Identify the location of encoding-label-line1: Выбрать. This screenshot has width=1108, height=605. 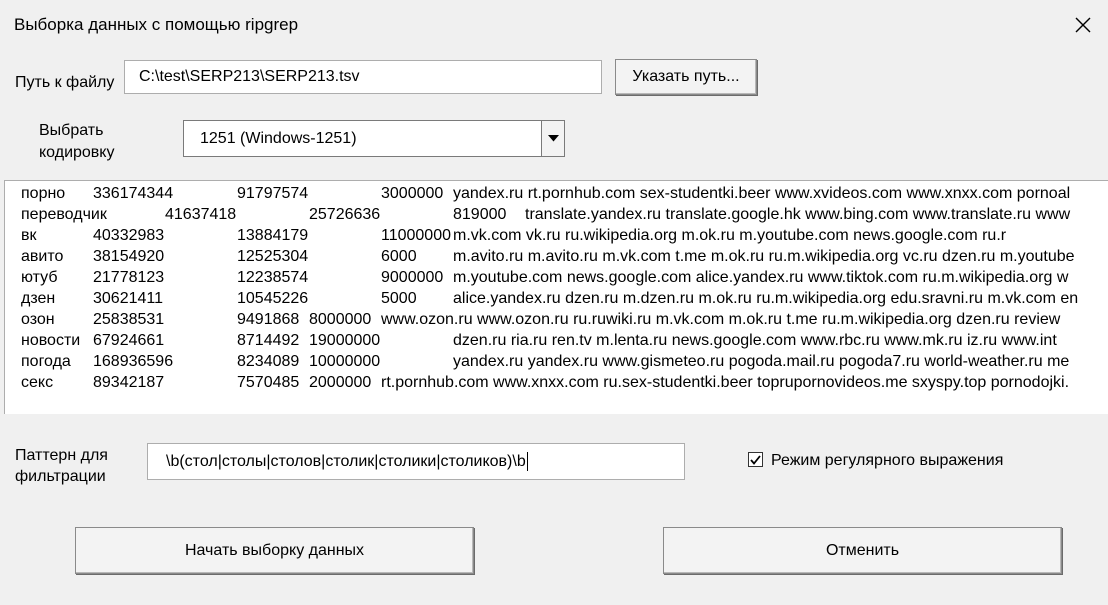
(71, 130).